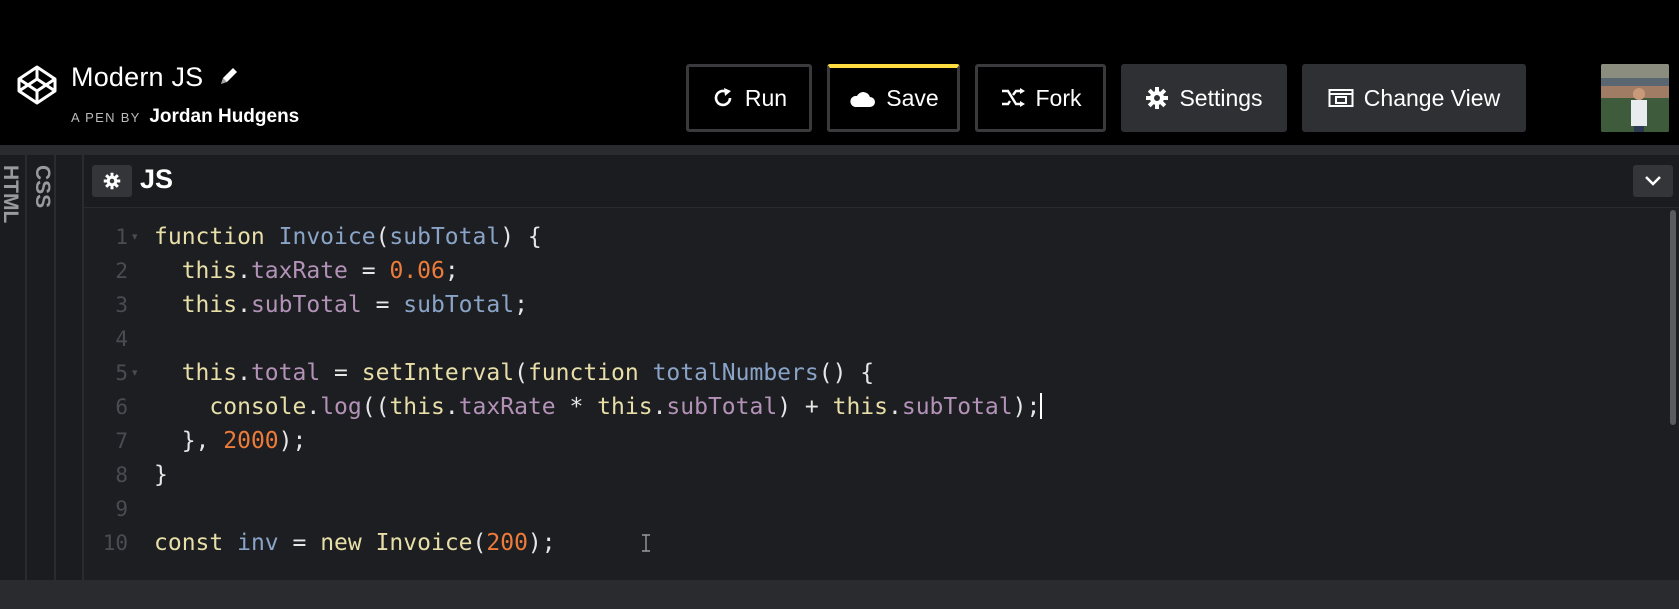 The image size is (1679, 609). I want to click on code-token: },, so click(189, 441).